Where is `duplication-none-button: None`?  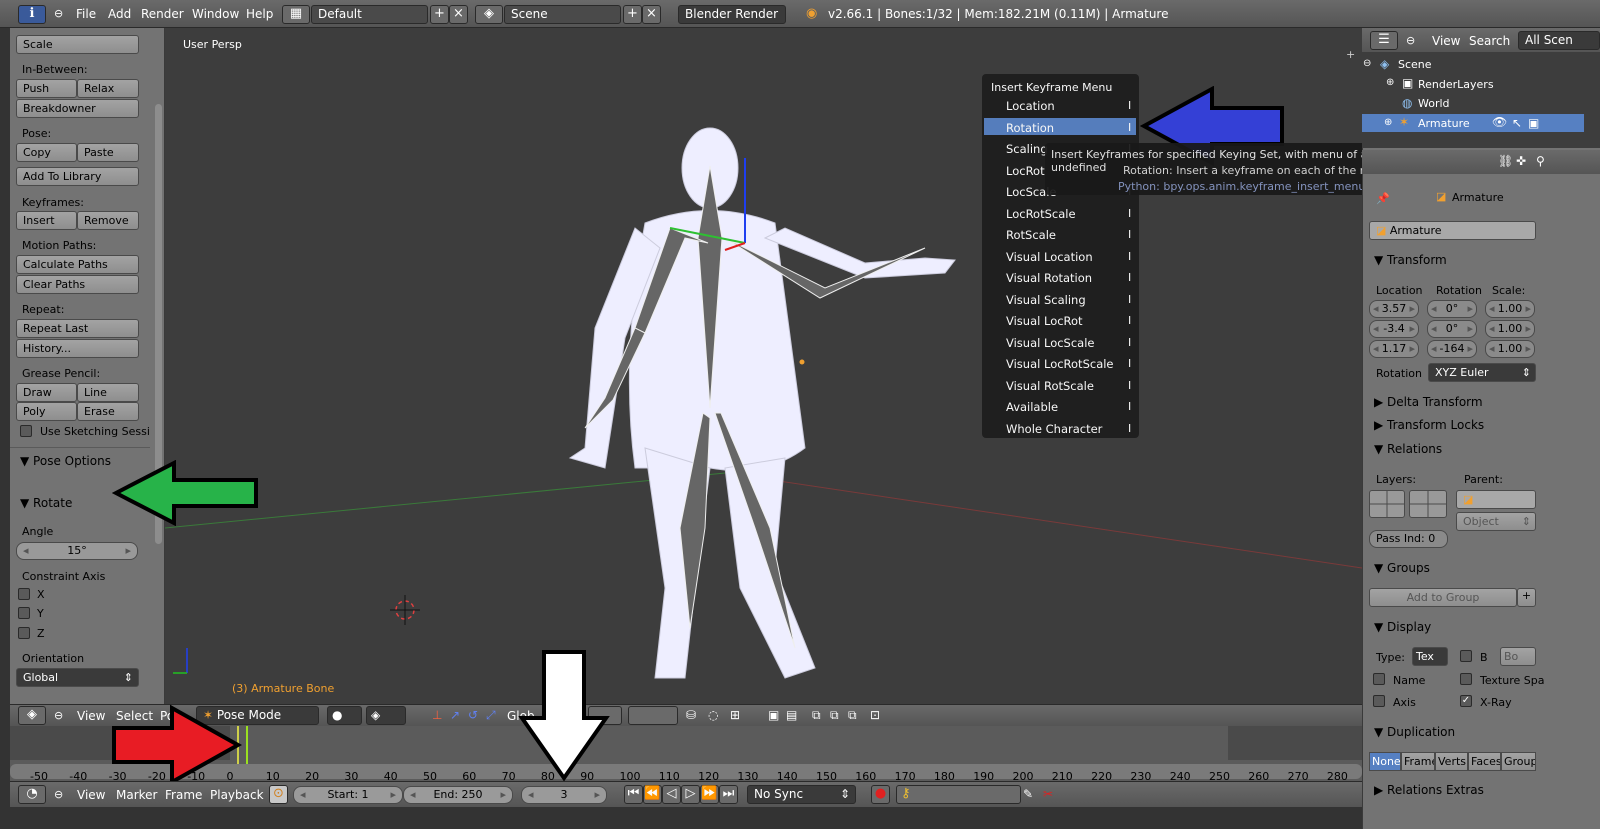
duplication-none-button: None is located at coordinates (1385, 761).